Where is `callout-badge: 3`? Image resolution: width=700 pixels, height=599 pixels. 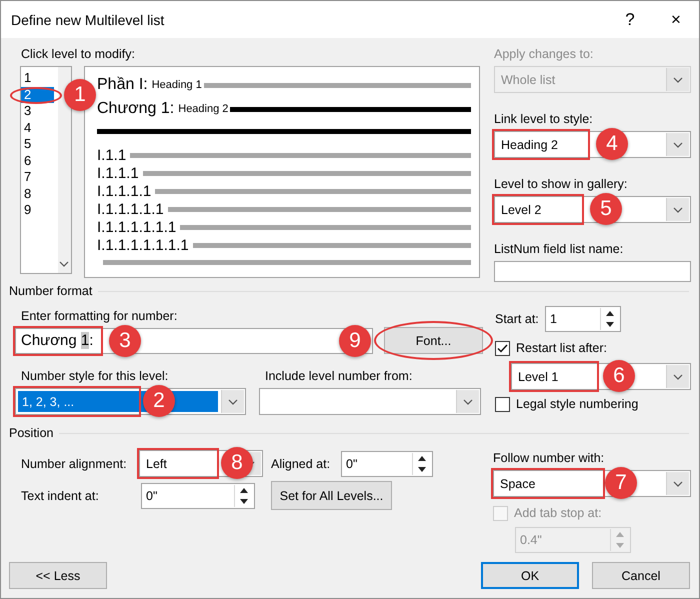 callout-badge: 3 is located at coordinates (125, 340).